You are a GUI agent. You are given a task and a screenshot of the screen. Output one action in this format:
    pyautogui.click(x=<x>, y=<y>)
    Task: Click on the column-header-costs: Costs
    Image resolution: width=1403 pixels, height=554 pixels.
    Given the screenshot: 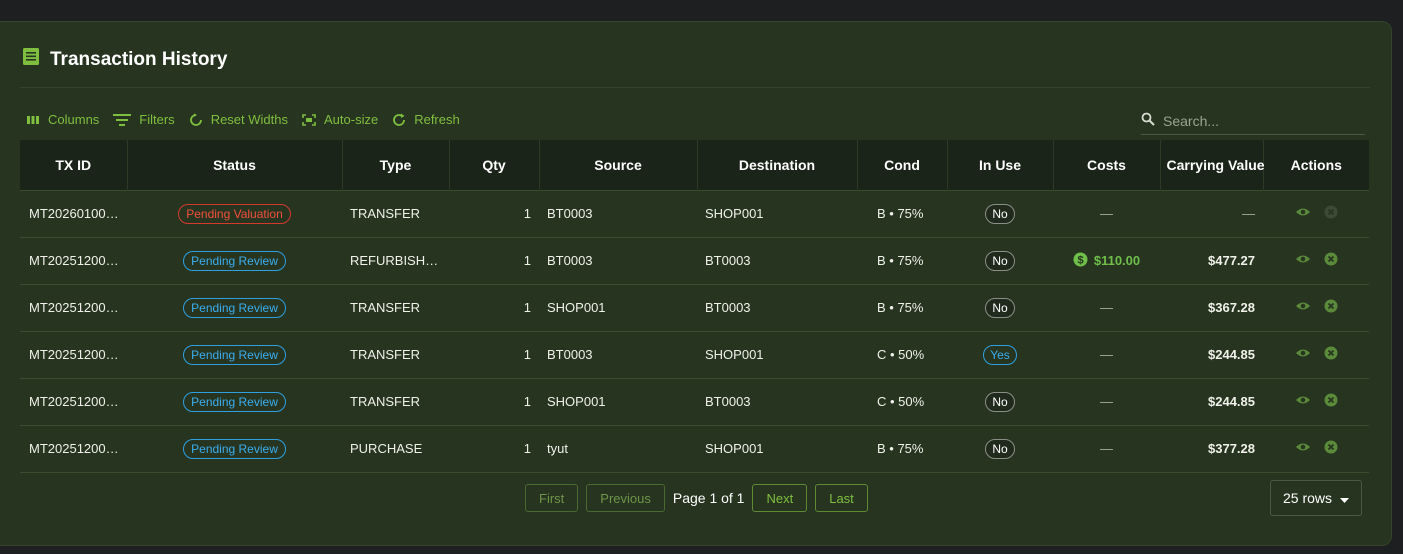 What is the action you would take?
    pyautogui.click(x=1107, y=165)
    